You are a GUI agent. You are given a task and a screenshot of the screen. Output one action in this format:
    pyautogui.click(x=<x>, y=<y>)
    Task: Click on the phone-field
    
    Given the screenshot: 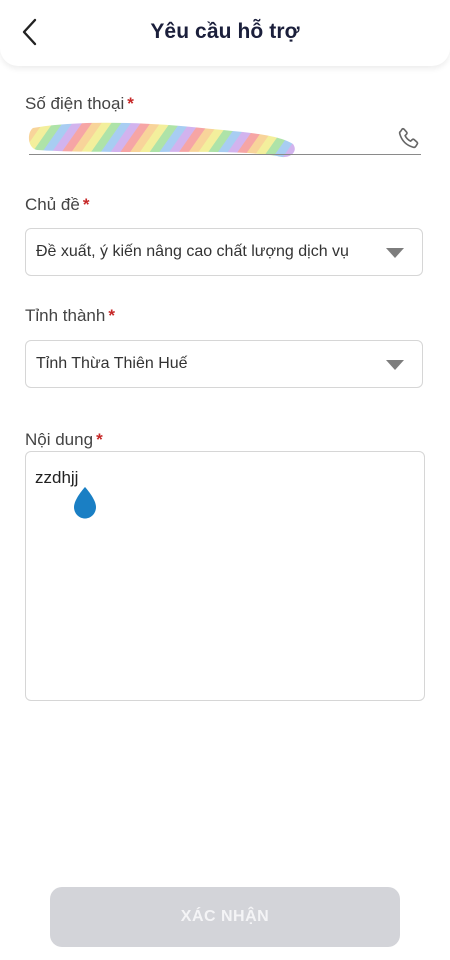 What is the action you would take?
    pyautogui.click(x=223, y=138)
    